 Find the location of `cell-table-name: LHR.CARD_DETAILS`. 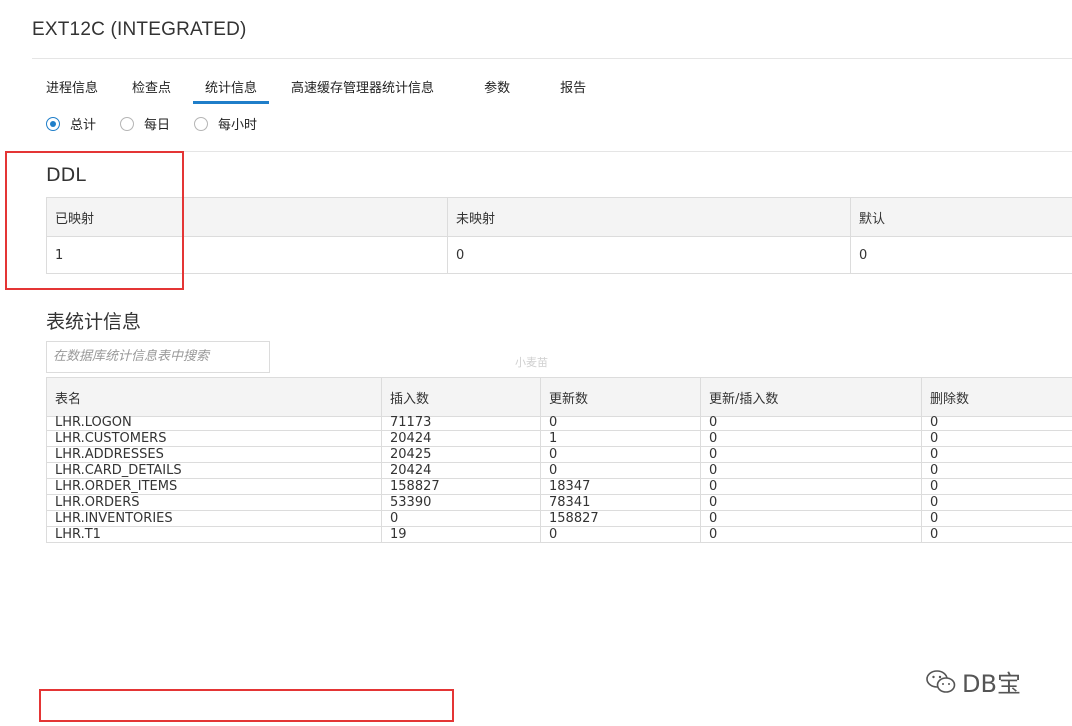

cell-table-name: LHR.CARD_DETAILS is located at coordinates (214, 470).